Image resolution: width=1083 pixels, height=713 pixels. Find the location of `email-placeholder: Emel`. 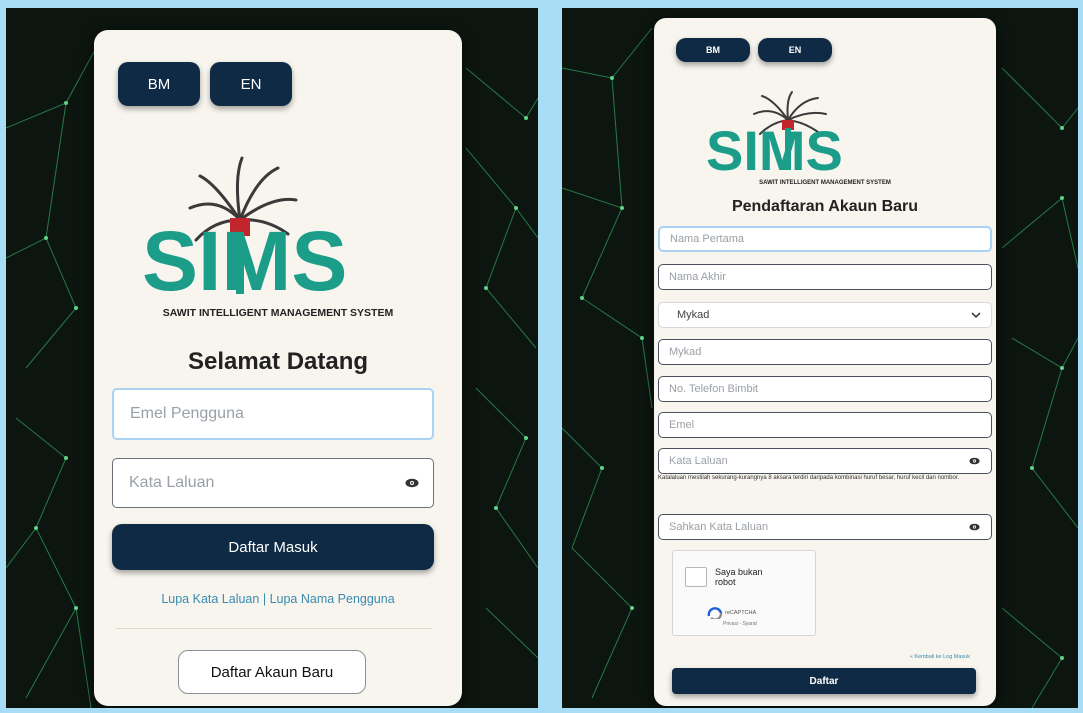

email-placeholder: Emel is located at coordinates (682, 425).